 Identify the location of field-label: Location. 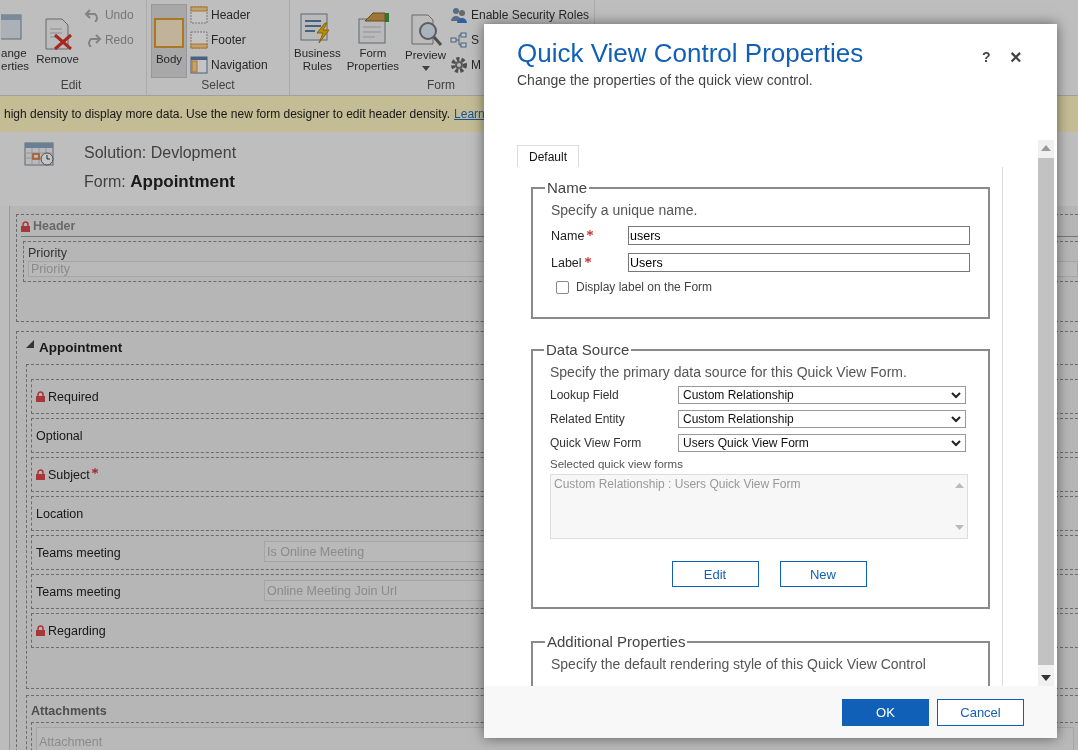
(60, 513).